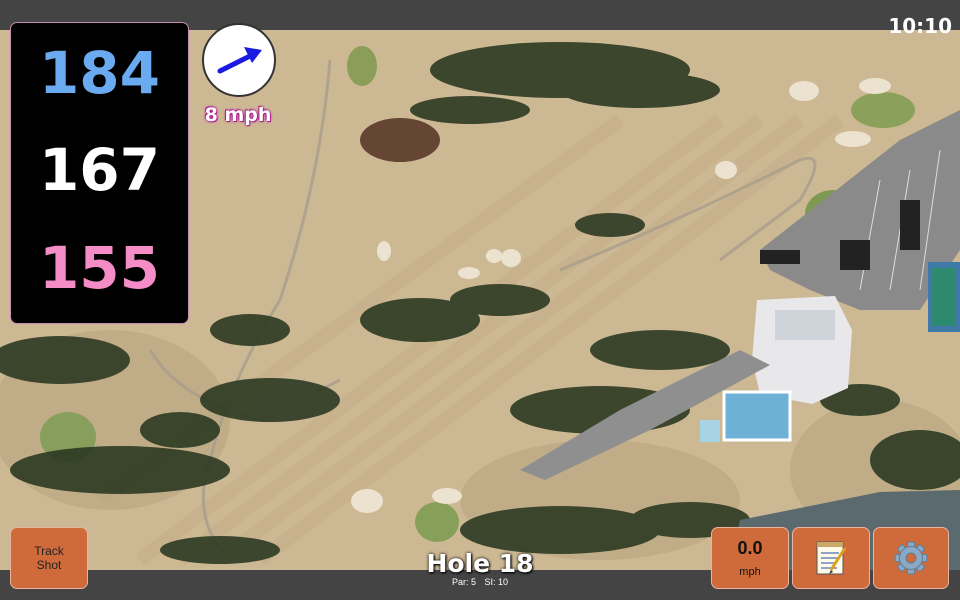 Image resolution: width=960 pixels, height=600 pixels. I want to click on track-shot-button: Track Shot, so click(49, 558).